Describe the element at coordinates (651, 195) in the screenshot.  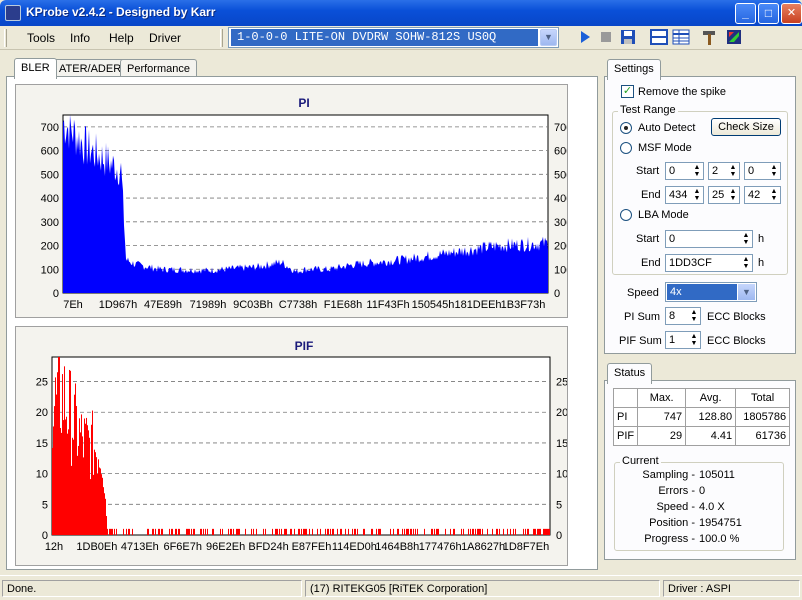
I see `msf-end-label: End` at that location.